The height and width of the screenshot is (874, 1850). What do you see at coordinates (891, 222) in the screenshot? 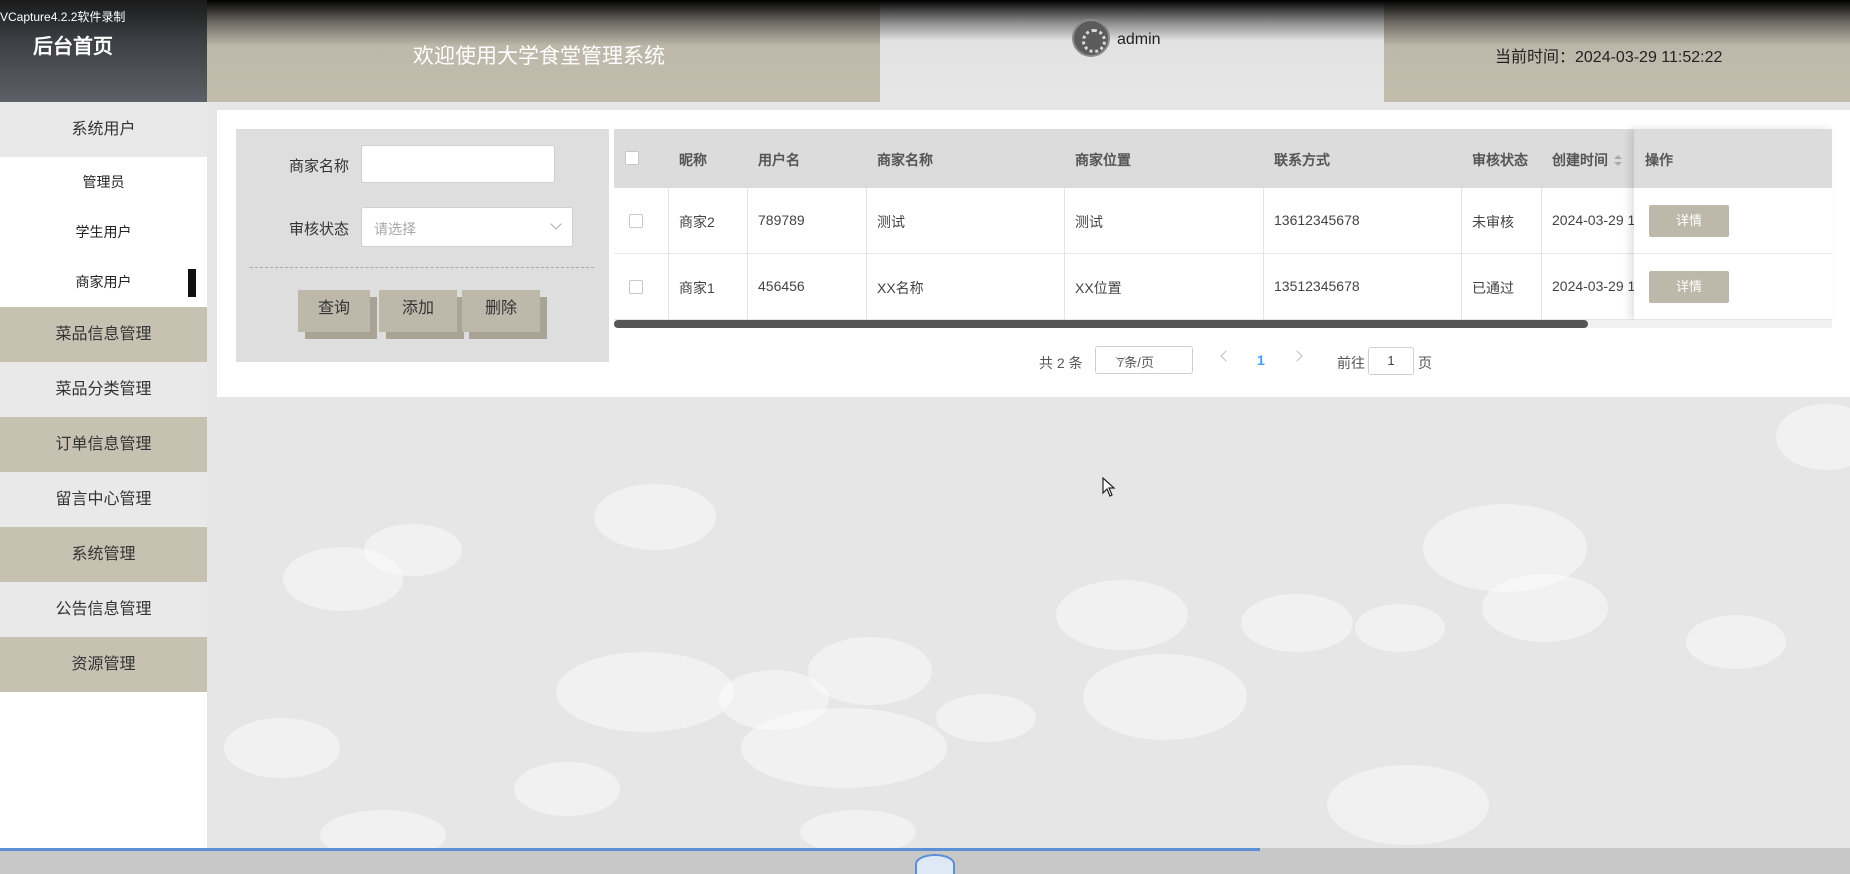
I see `cell-merchant-name: 测试` at bounding box center [891, 222].